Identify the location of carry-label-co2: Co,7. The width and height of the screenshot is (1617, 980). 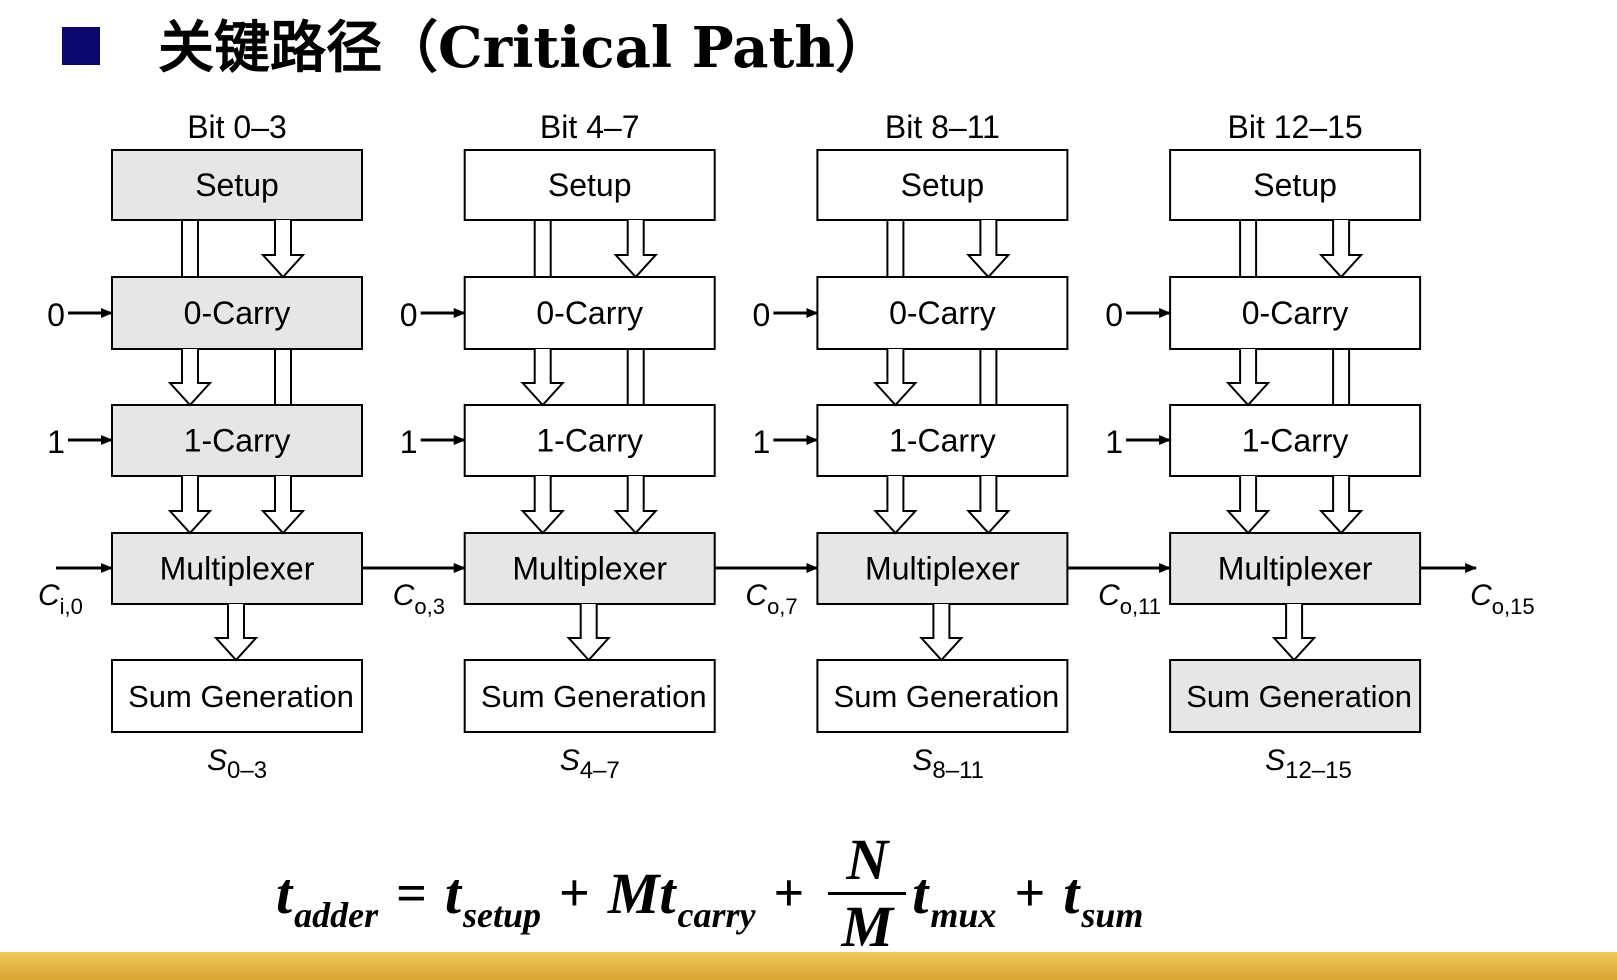
(771, 599).